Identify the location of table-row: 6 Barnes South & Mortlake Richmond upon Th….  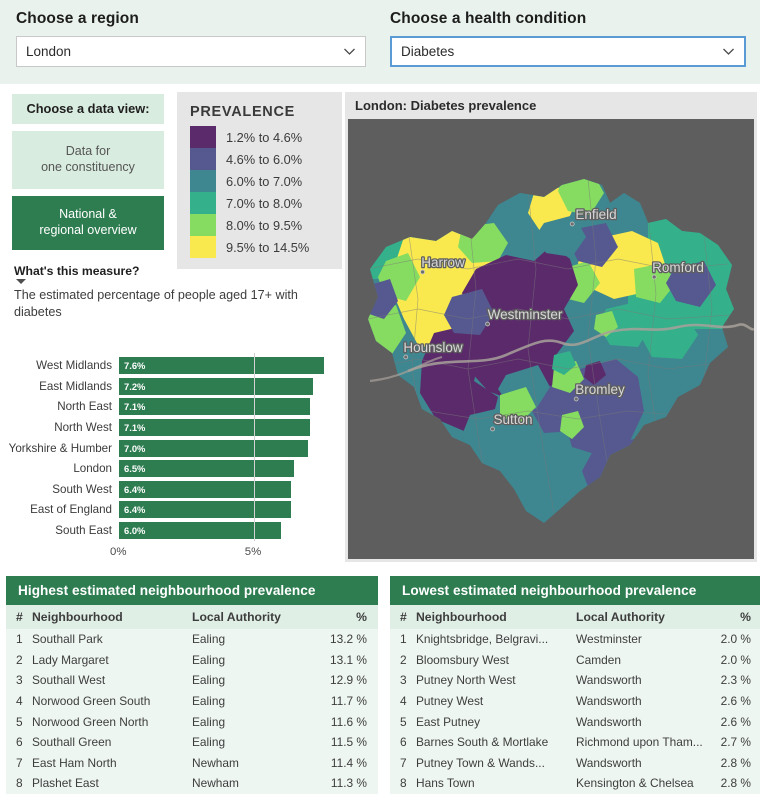
(575, 742).